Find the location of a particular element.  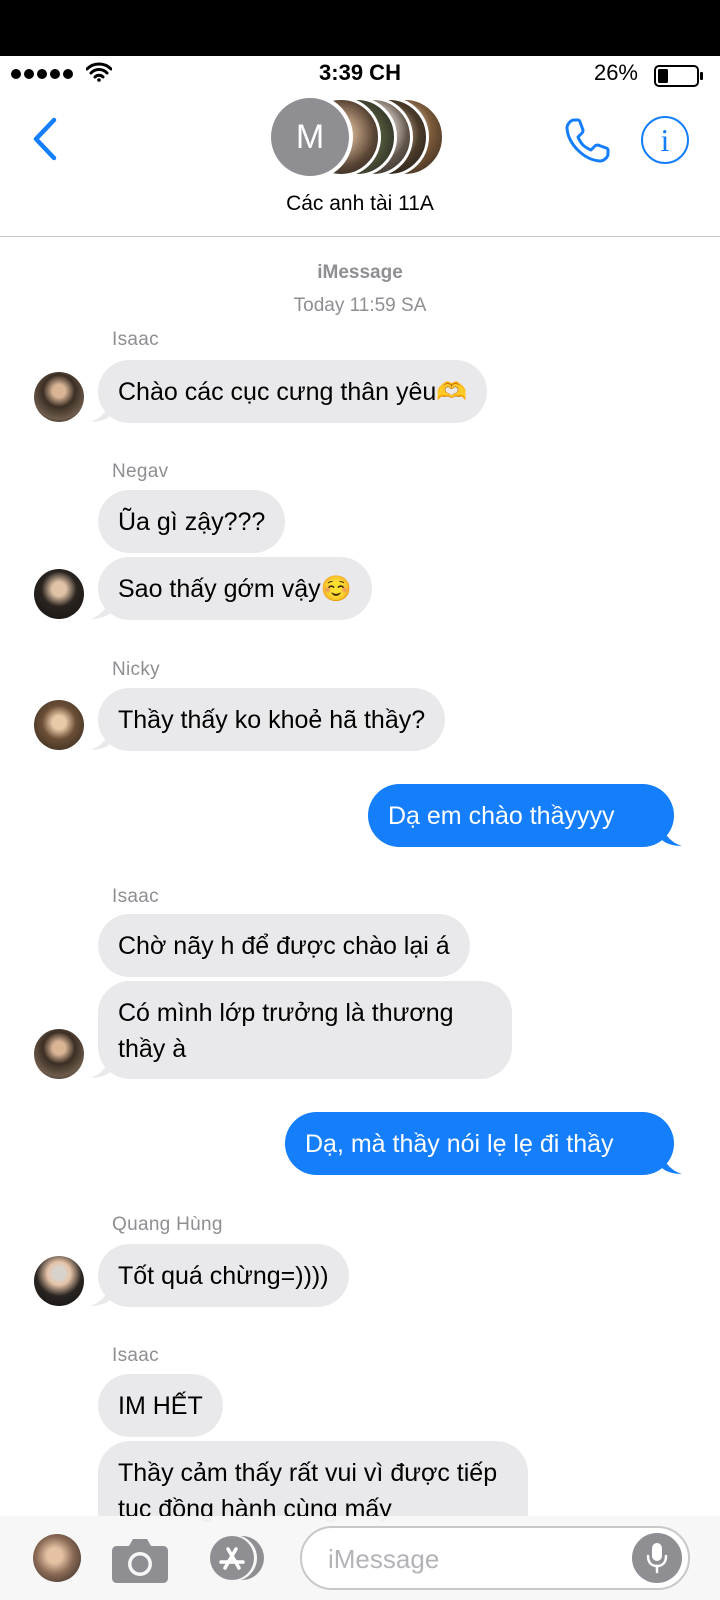

message-bubble: Chào các cục cưng thân yêu🫶 is located at coordinates (293, 391).